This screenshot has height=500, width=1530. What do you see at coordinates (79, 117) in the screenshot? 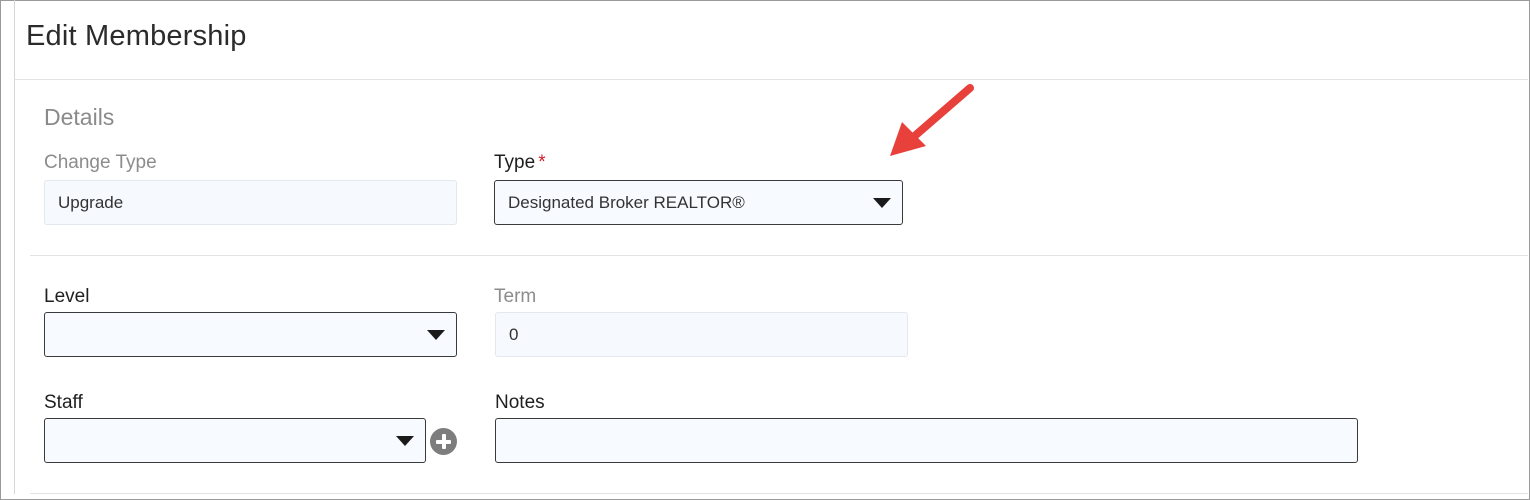
I see `section-title-details: Details` at bounding box center [79, 117].